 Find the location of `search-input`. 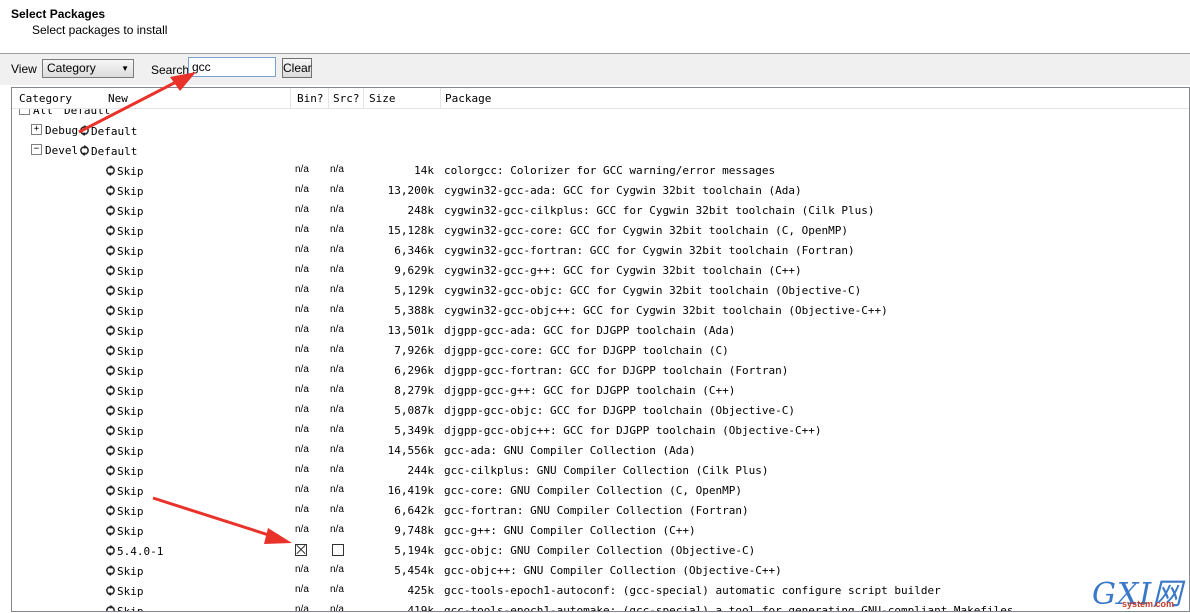

search-input is located at coordinates (232, 67).